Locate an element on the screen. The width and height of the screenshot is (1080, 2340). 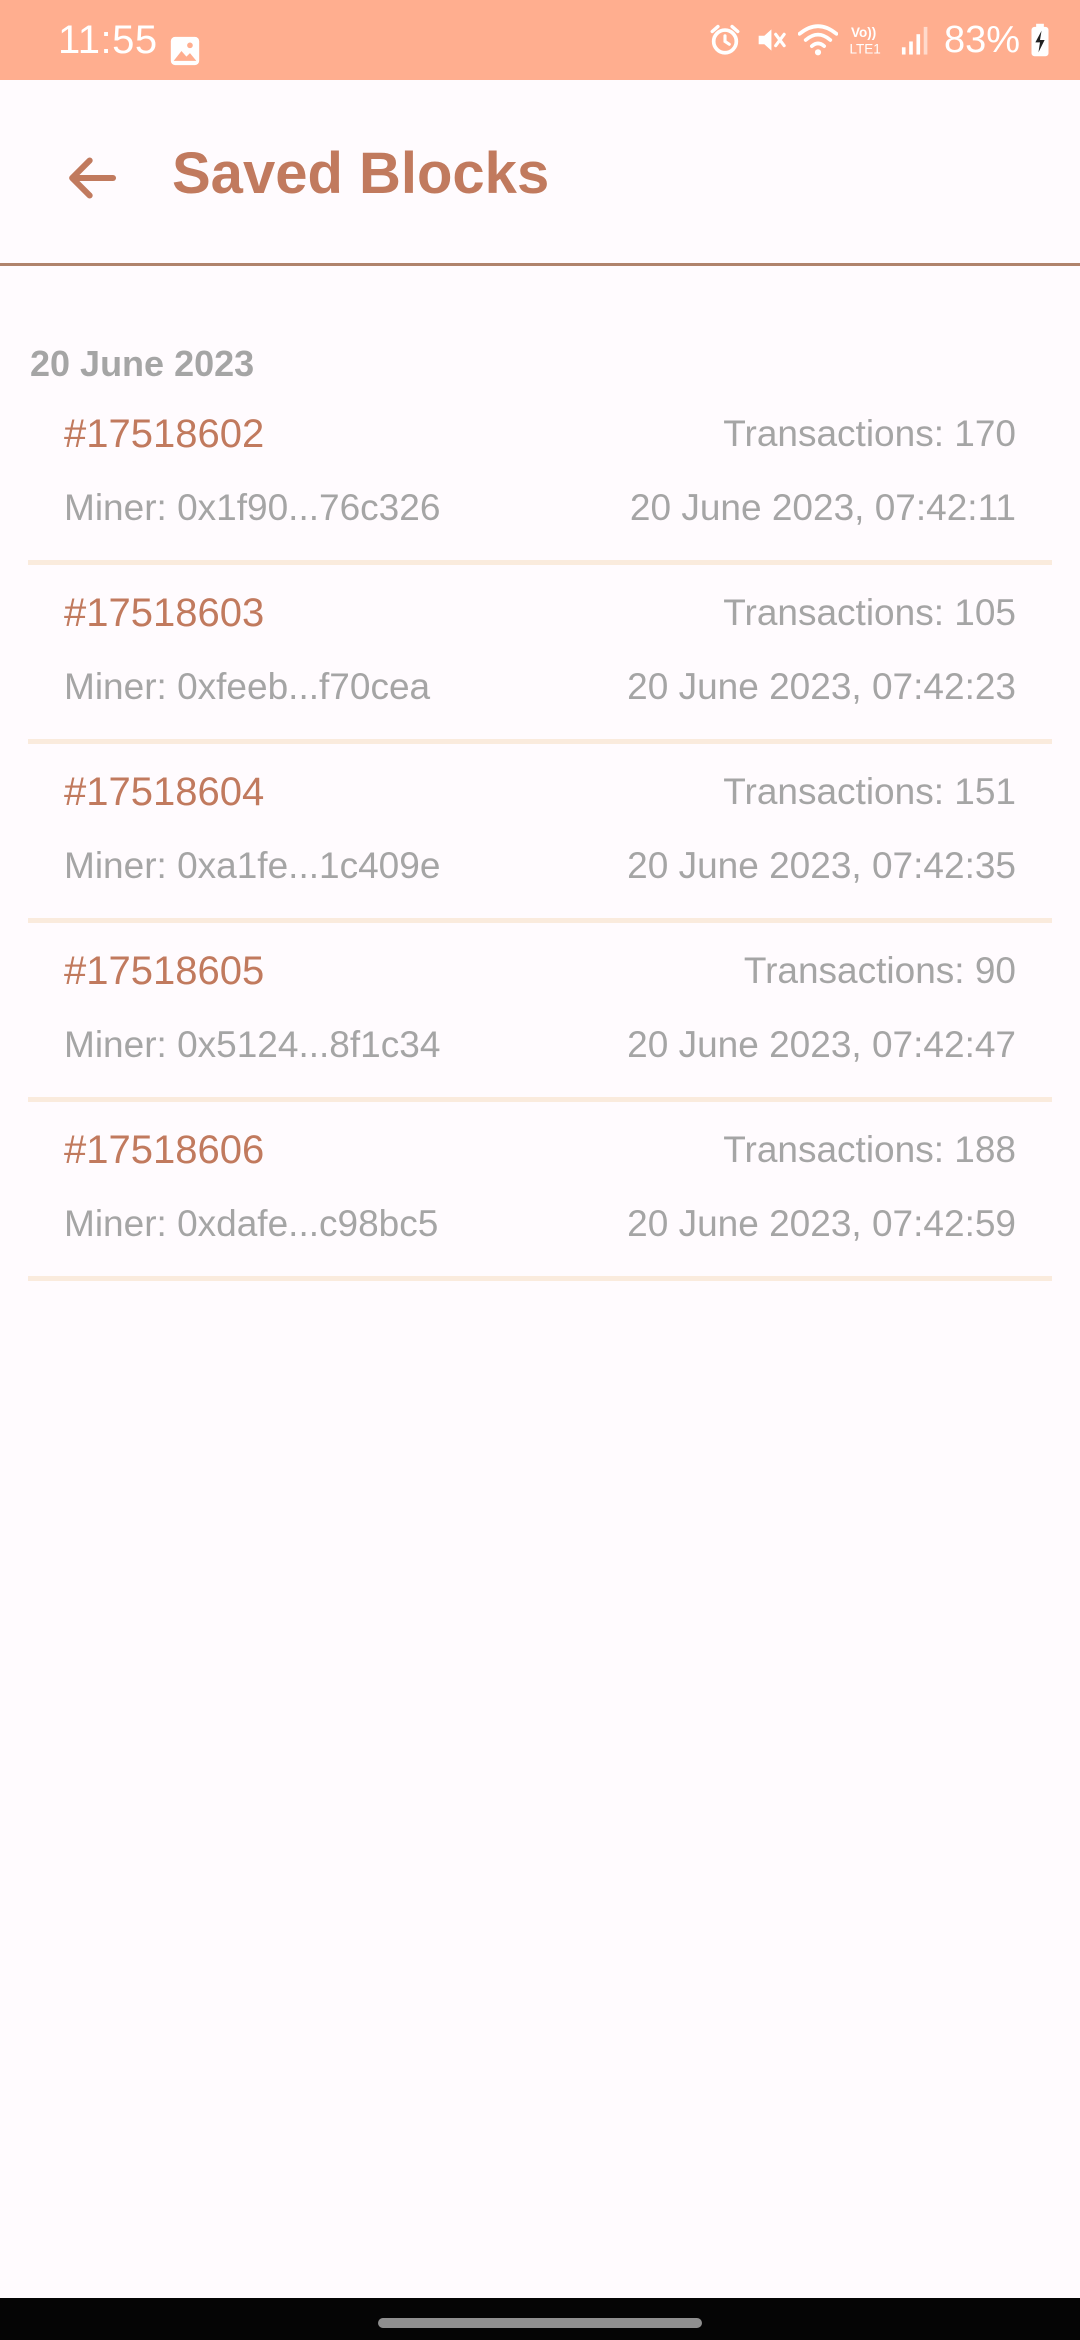
block-miner: Miner: 0xdafe...c98bc5 is located at coordinates (251, 1223).